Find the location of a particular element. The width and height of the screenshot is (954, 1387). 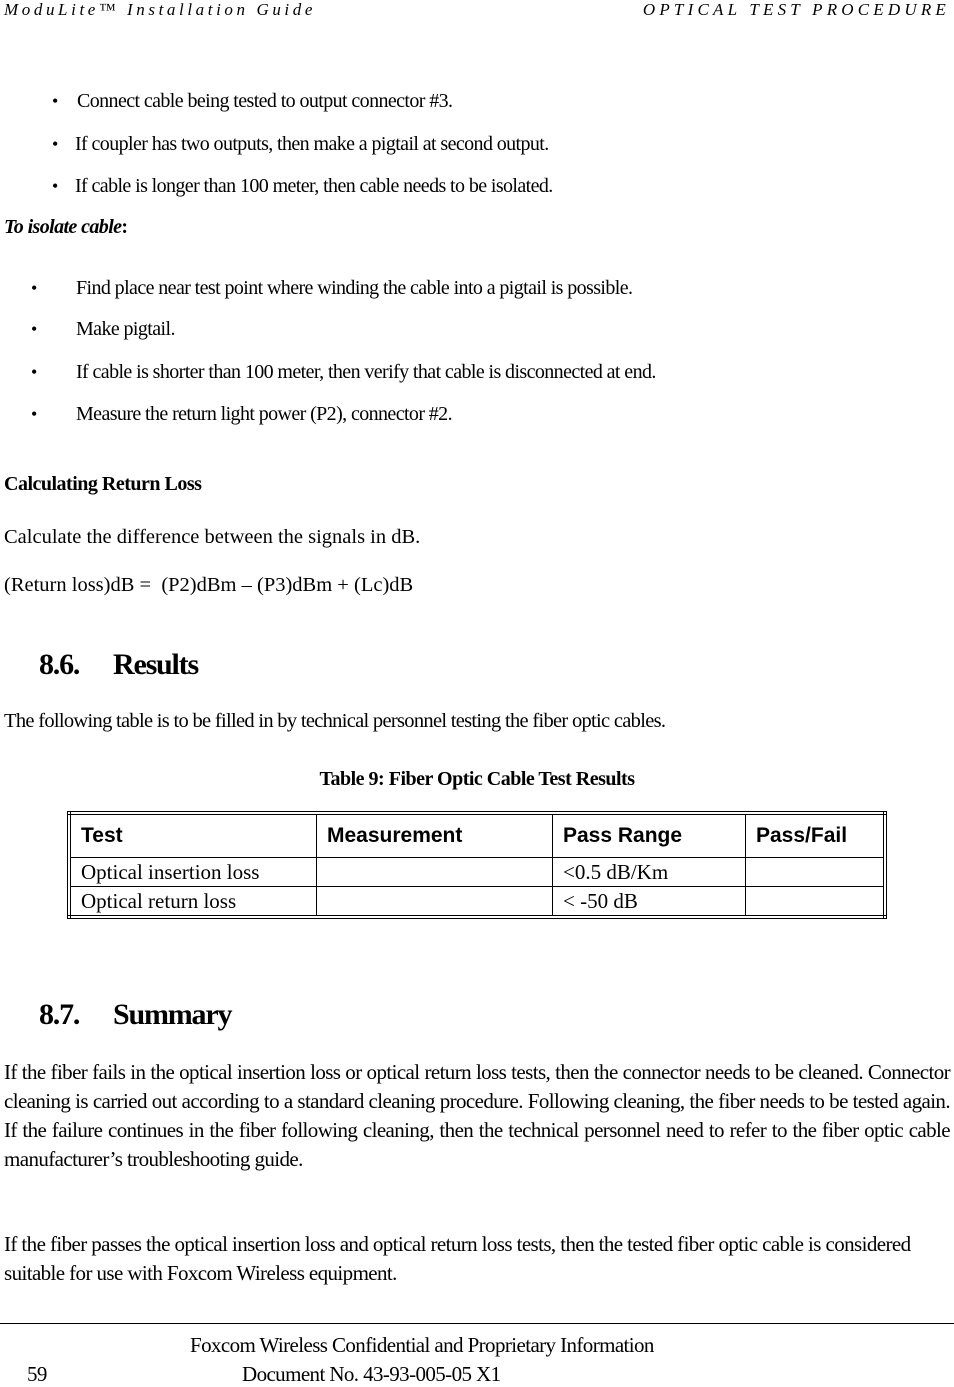

column-header-pass-range: Pass Range is located at coordinates (649, 835).